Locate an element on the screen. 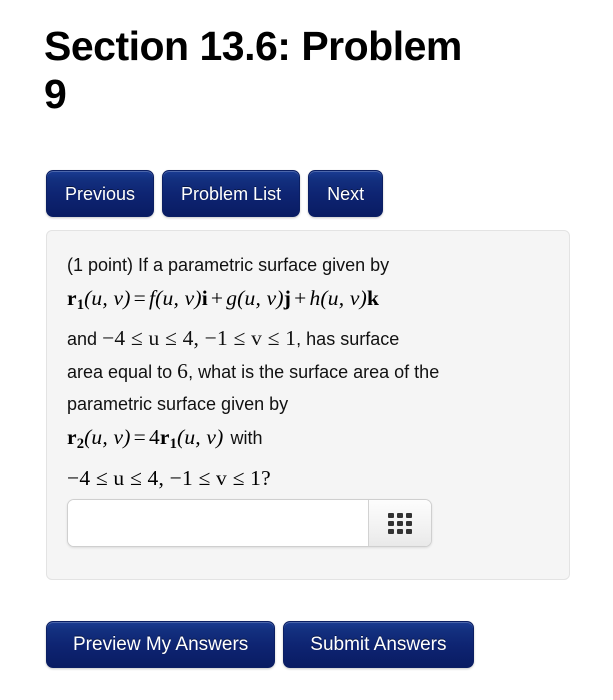 This screenshot has width=613, height=700. math-k-unit-vector: k is located at coordinates (373, 298).